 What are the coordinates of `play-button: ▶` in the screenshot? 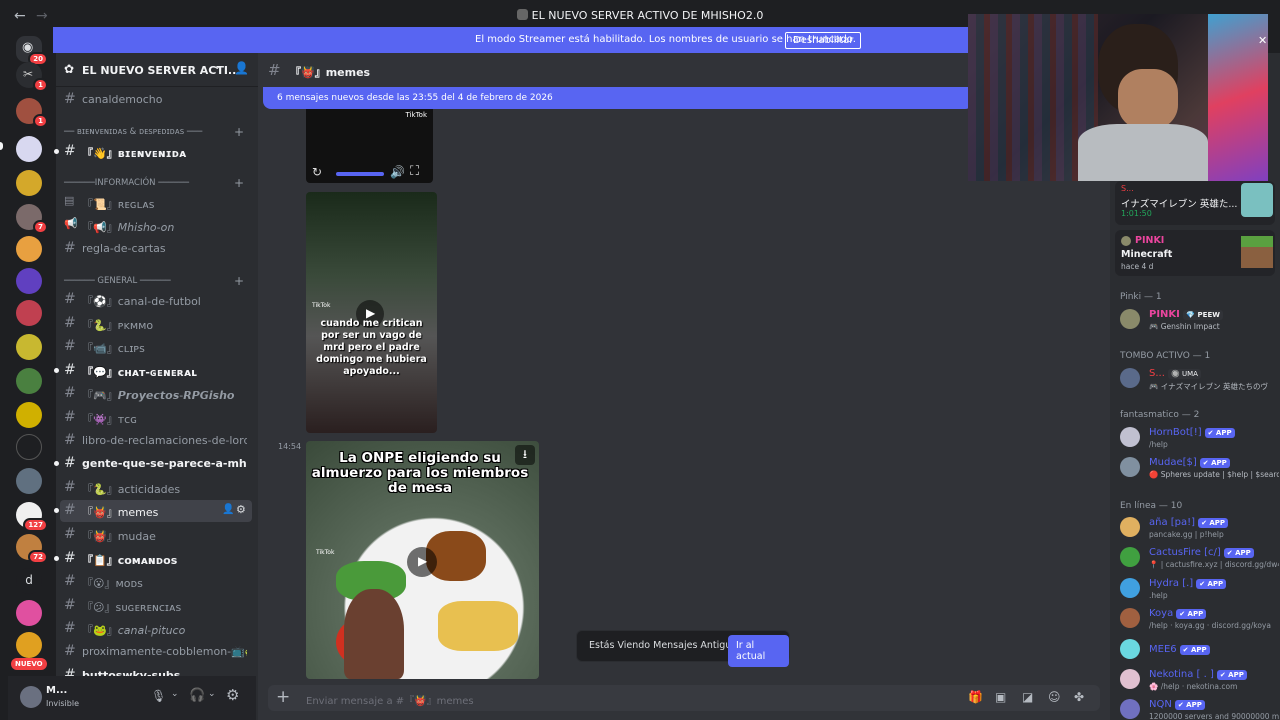 It's located at (422, 562).